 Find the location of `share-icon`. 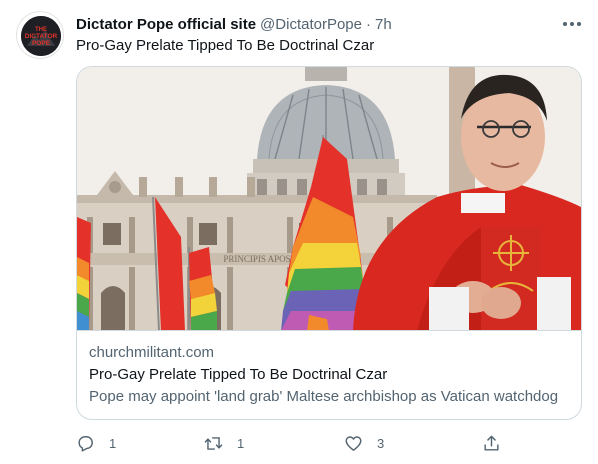

share-icon is located at coordinates (491, 443).